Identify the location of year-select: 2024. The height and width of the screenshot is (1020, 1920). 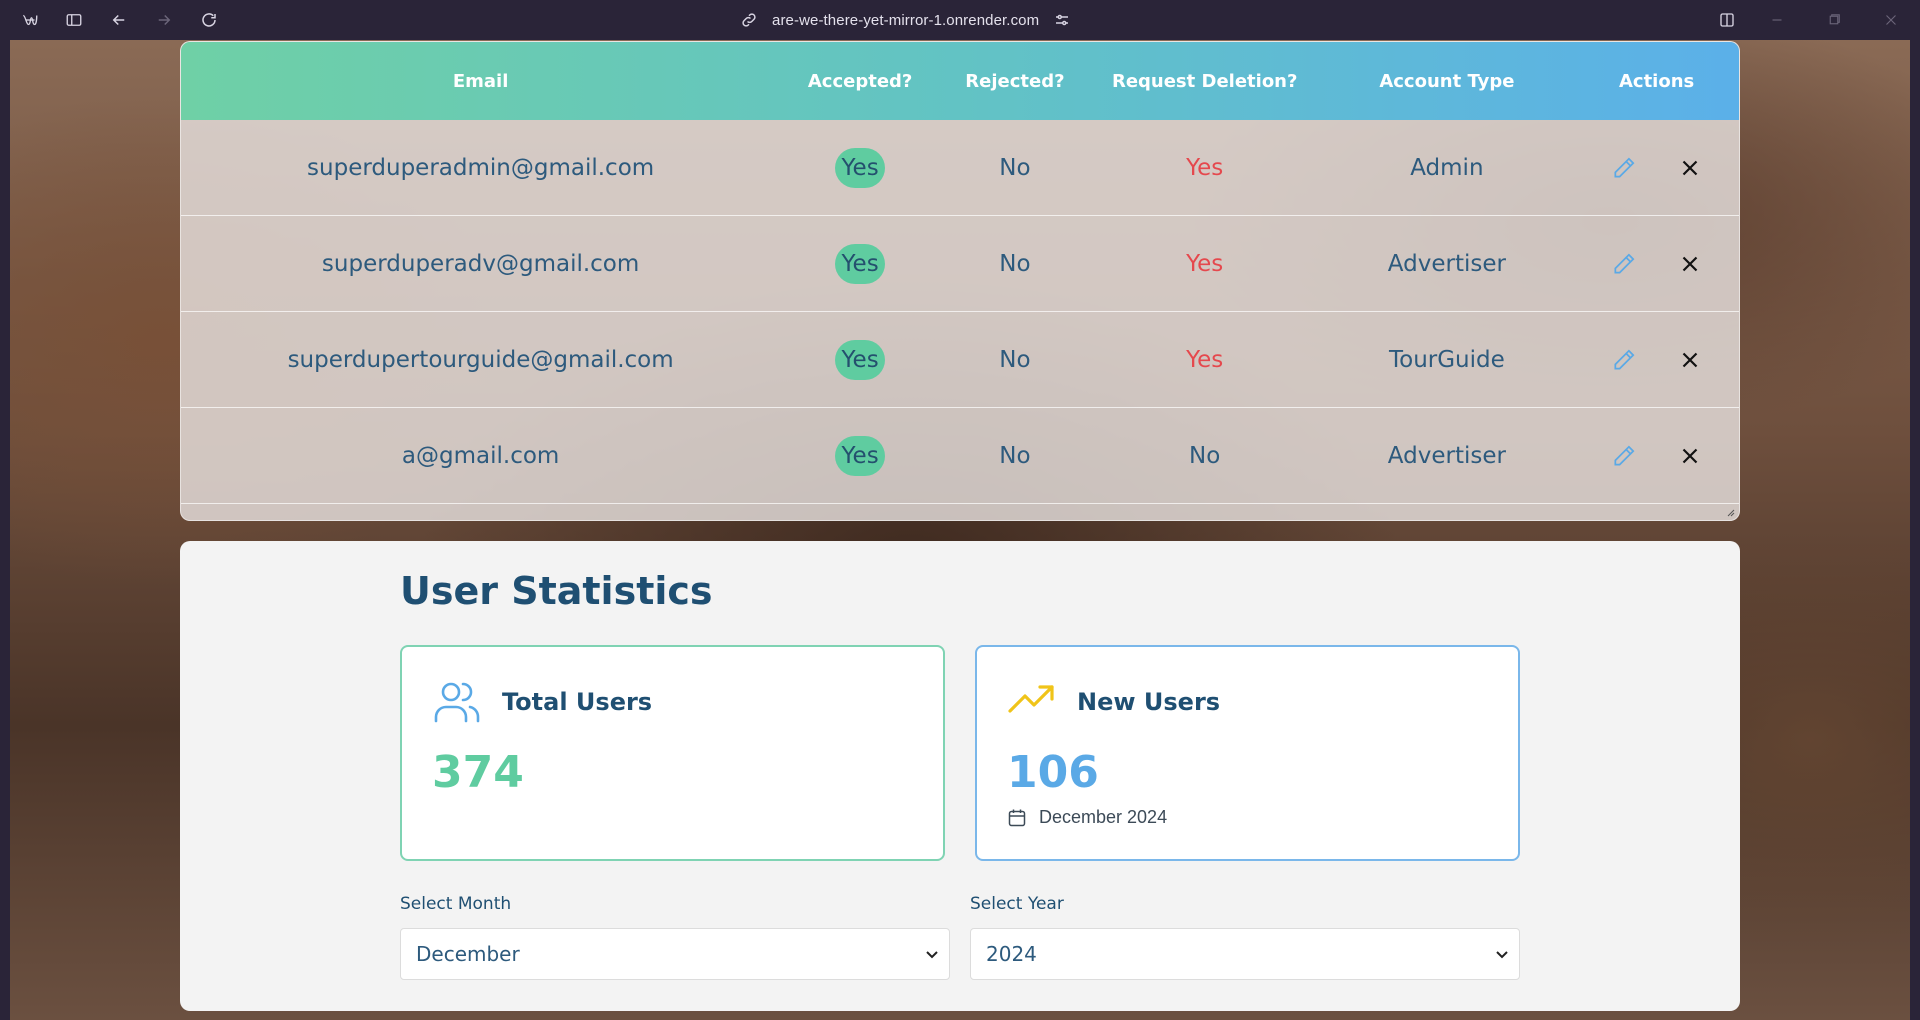
(1245, 954).